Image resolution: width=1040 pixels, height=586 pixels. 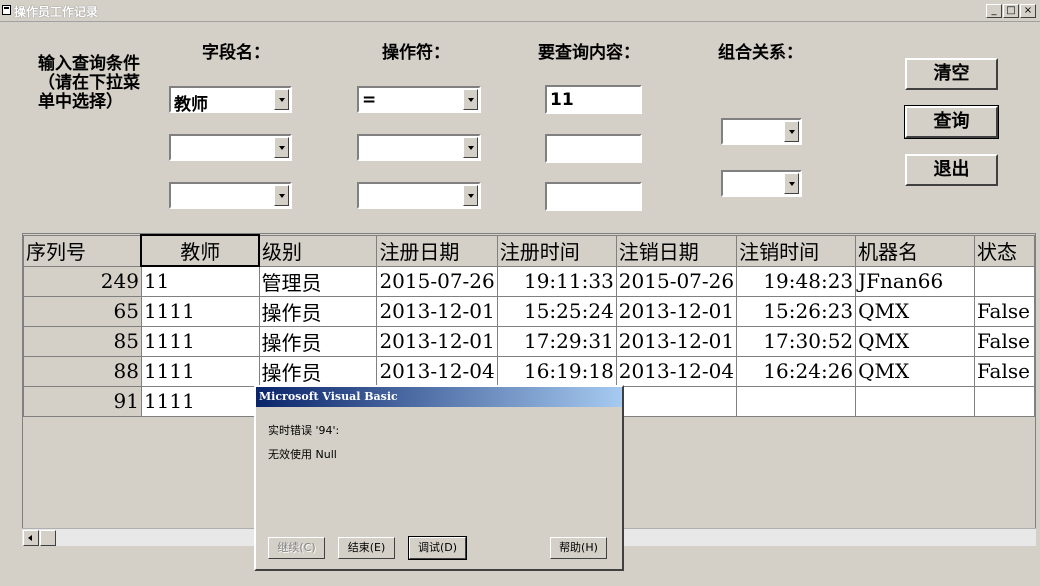 I want to click on cell-id: 88, so click(x=82, y=371).